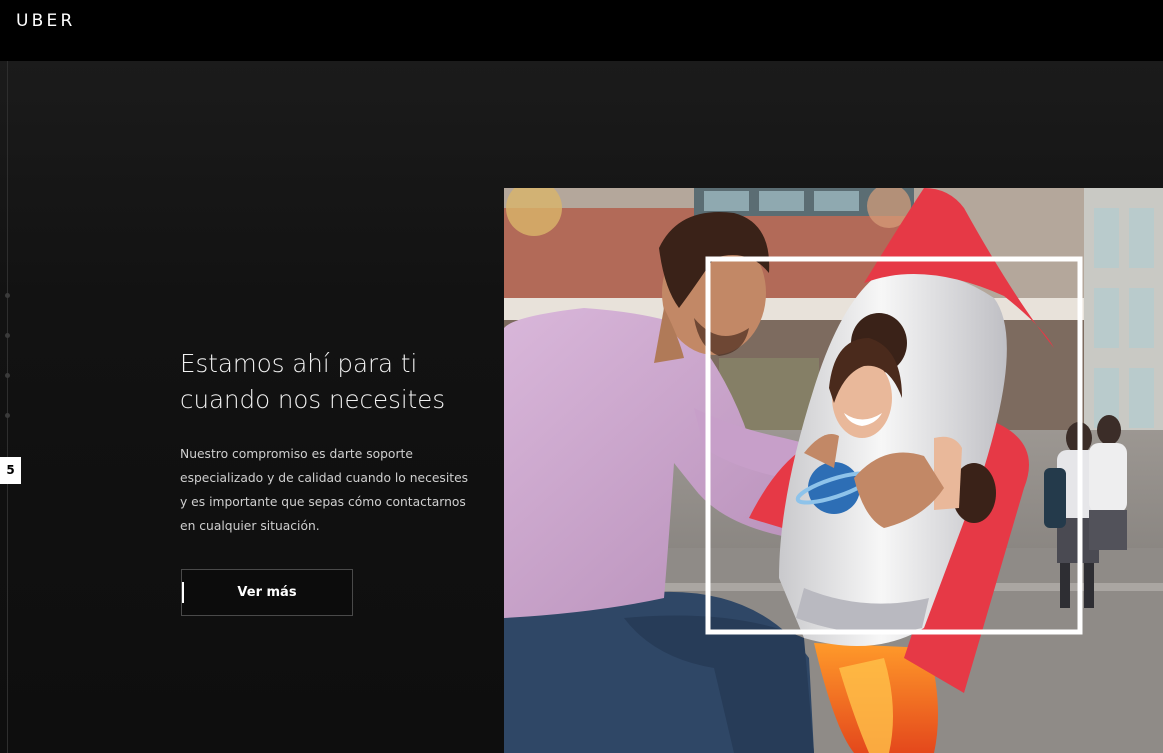 This screenshot has width=1163, height=753. What do you see at coordinates (10, 470) in the screenshot?
I see `current-slide-indicator: 5` at bounding box center [10, 470].